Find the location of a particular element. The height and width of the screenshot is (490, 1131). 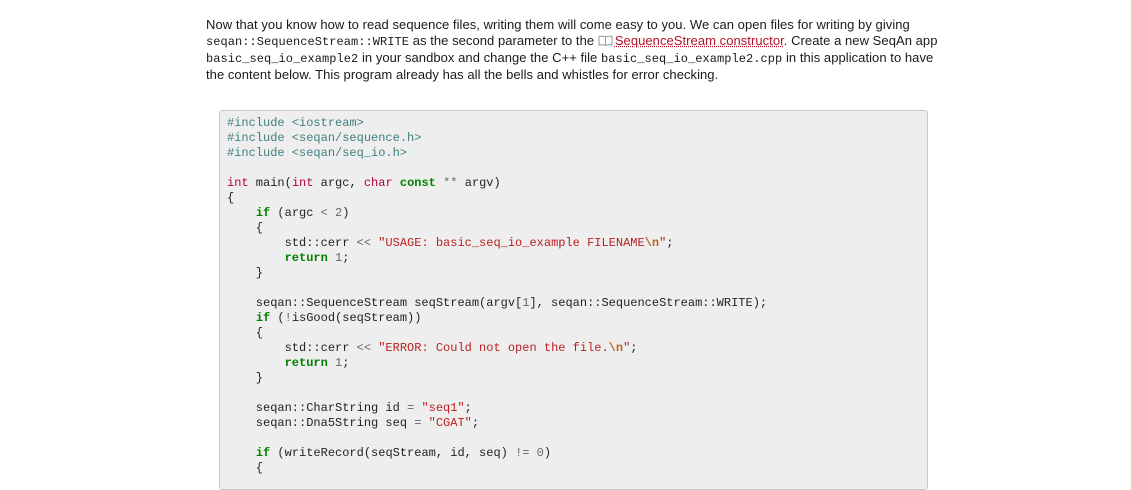

code-line-21: seqan::Dna5String seq = "CGAT"; is located at coordinates (353, 423).